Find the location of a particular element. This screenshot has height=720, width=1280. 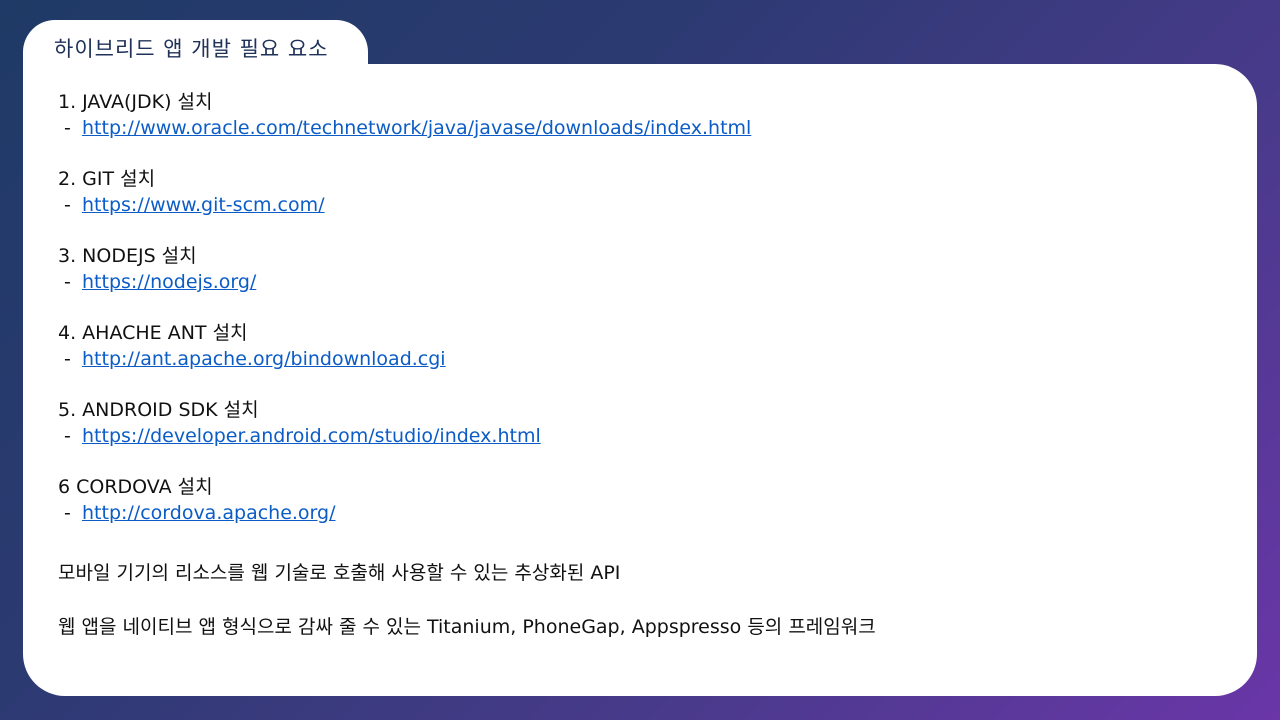

cordova-download-link: http://cordova.apache.org/ is located at coordinates (209, 513).